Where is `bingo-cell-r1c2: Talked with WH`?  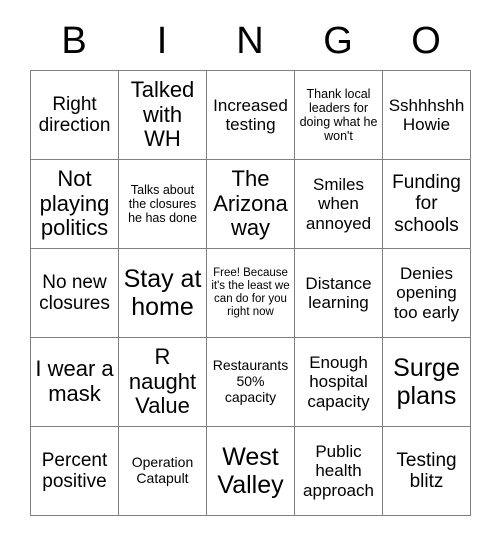
bingo-cell-r1c2: Talked with WH is located at coordinates (163, 115).